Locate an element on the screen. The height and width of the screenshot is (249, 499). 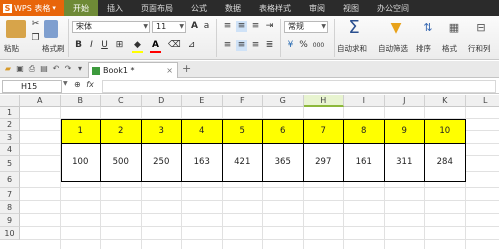
header-cell: 8 is located at coordinates (364, 131).